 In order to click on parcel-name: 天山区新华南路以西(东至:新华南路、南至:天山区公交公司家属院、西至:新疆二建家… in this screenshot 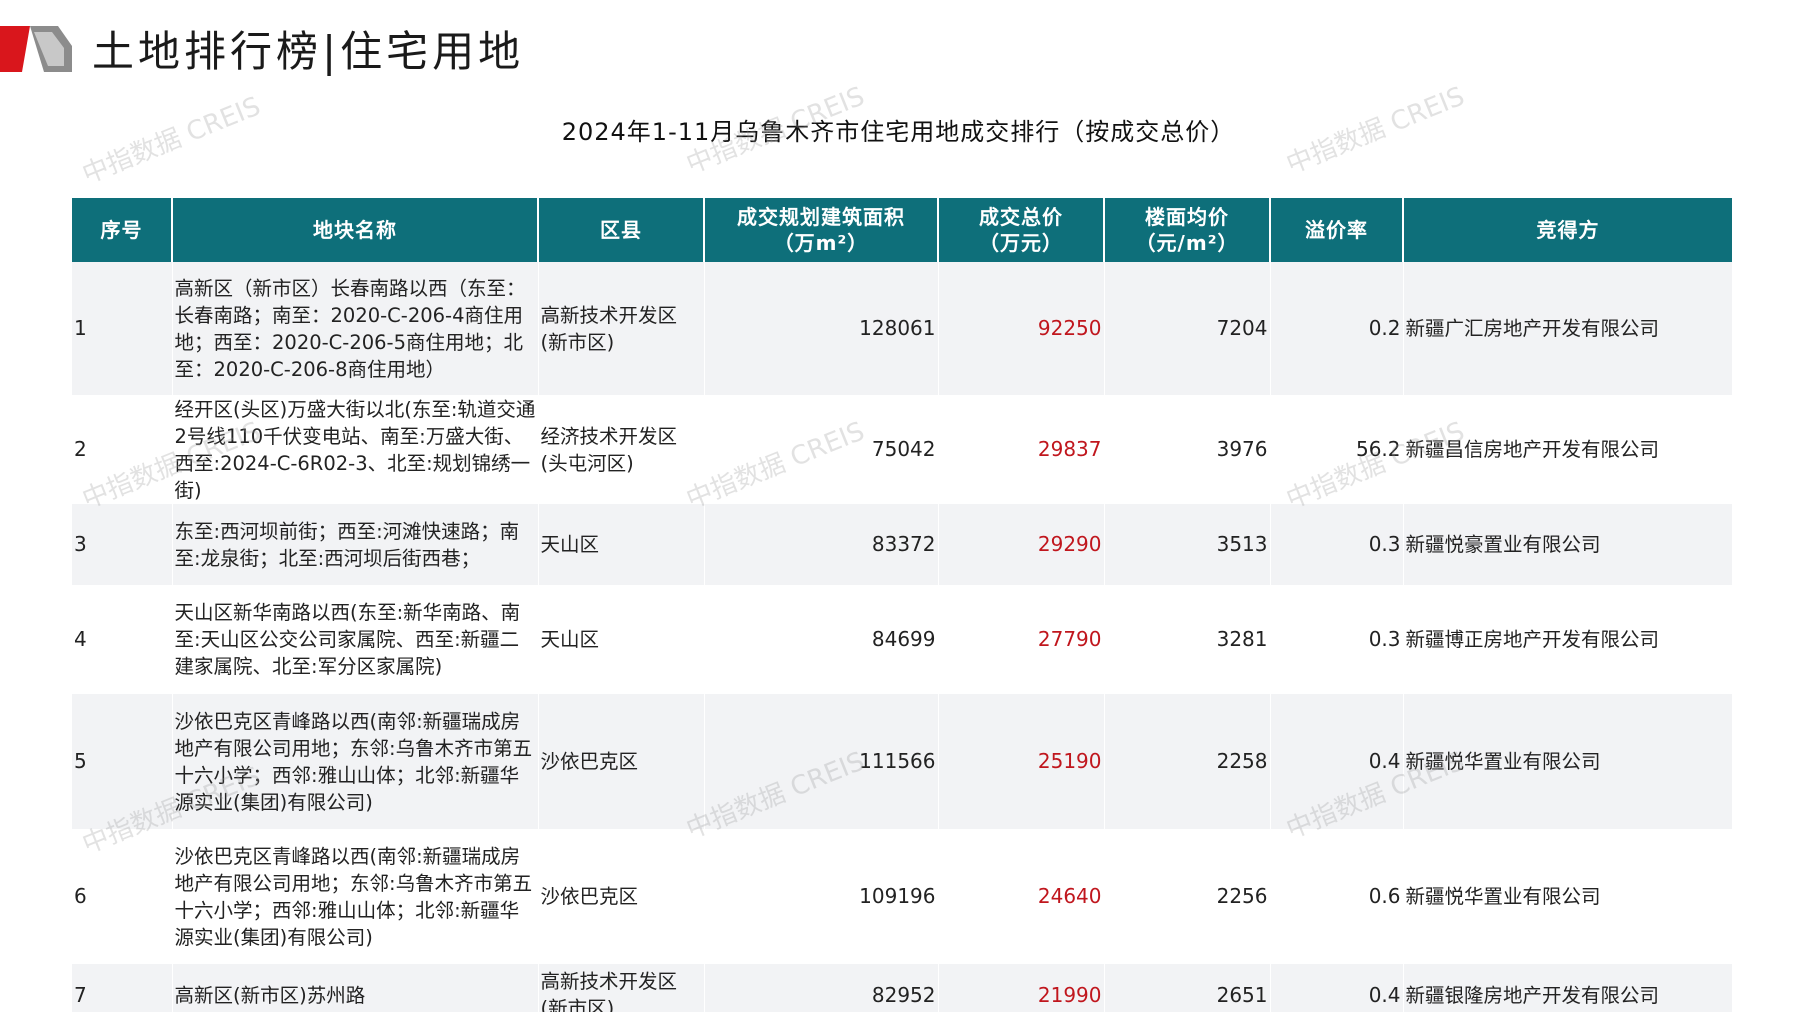, I will do `click(355, 639)`.